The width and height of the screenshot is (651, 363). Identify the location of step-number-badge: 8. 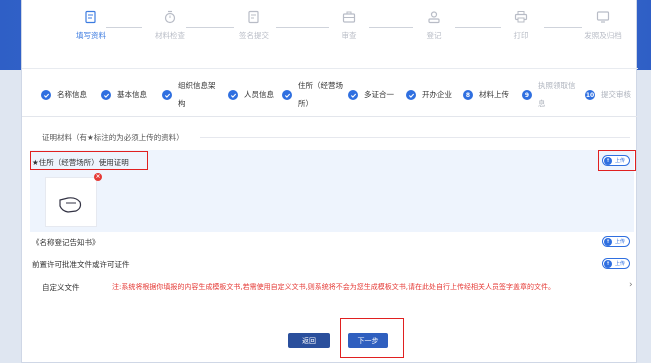
(468, 95).